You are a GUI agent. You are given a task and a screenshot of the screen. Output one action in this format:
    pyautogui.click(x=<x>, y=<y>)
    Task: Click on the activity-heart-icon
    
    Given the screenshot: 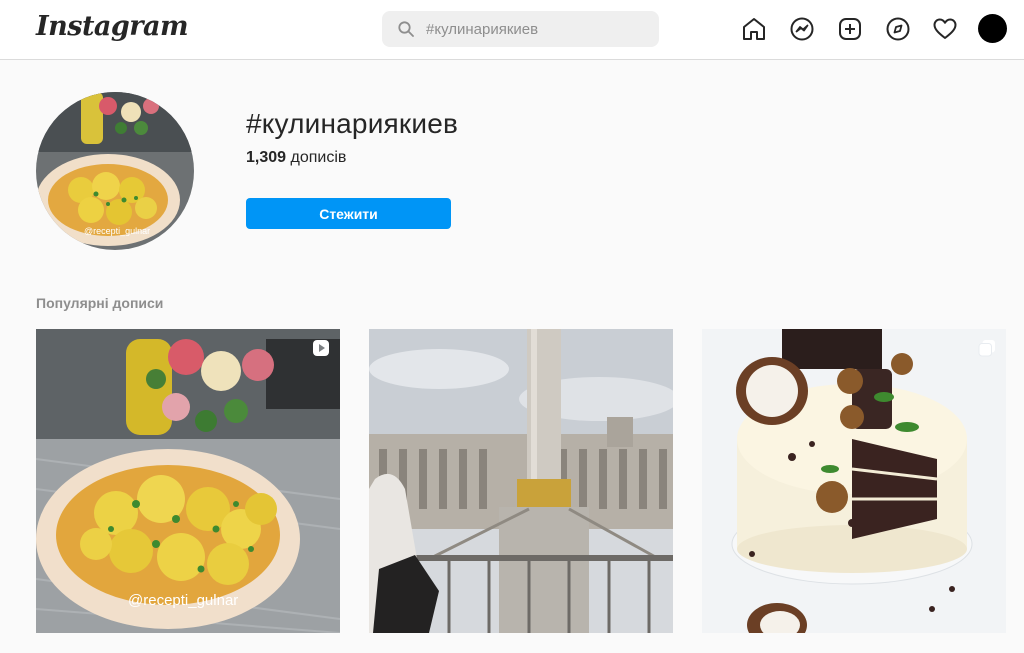 What is the action you would take?
    pyautogui.click(x=945, y=29)
    